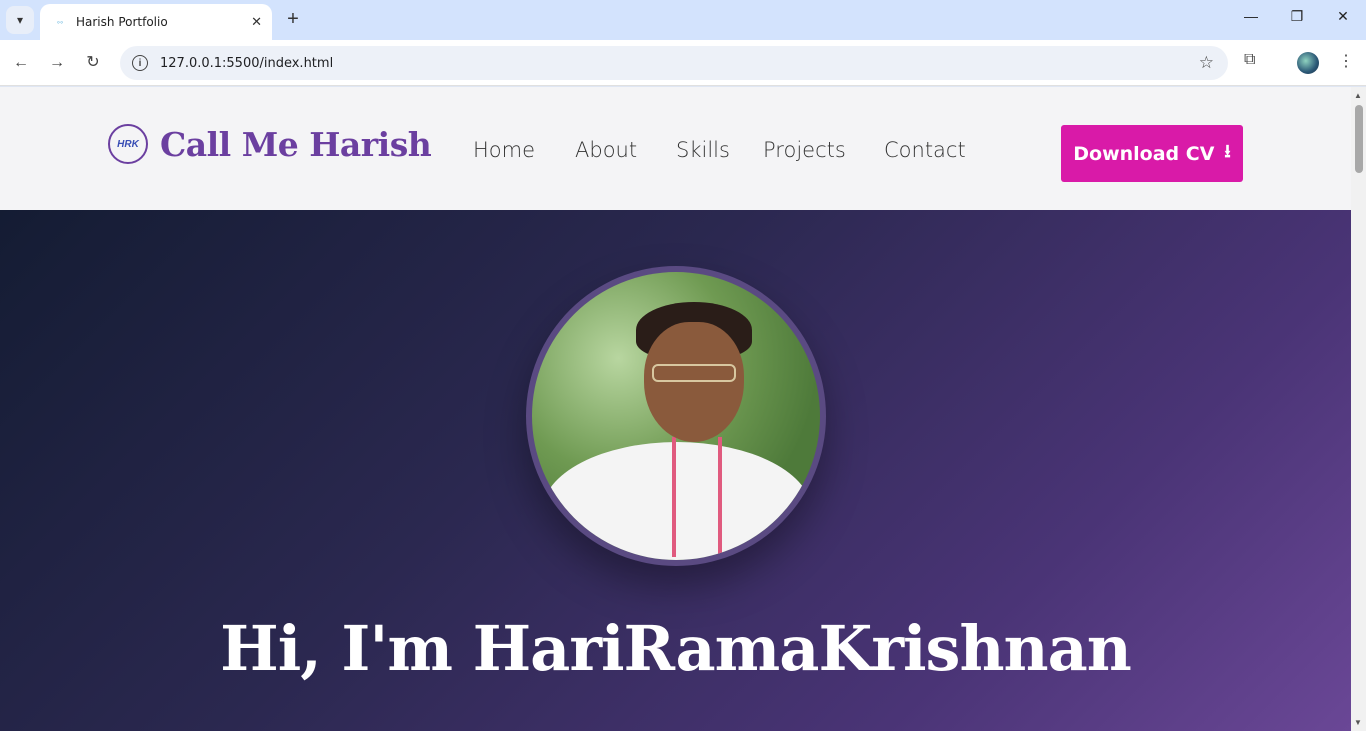  Describe the element at coordinates (1359, 139) in the screenshot. I see `scrollbar-thumb` at that location.